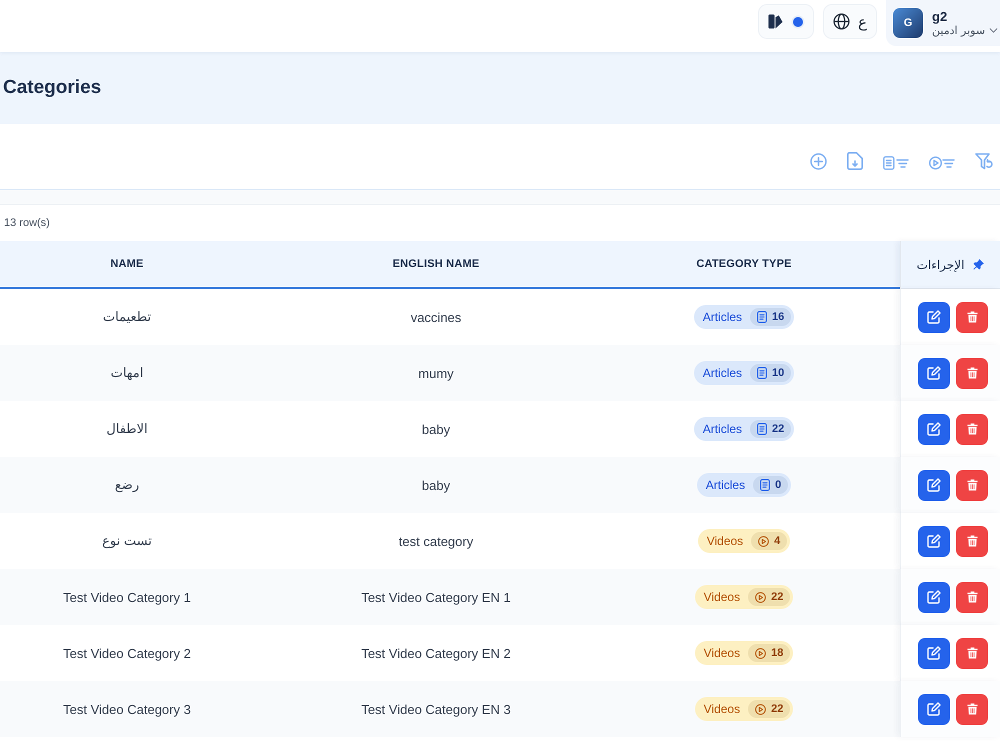 The image size is (1000, 750). What do you see at coordinates (775, 21) in the screenshot?
I see `swatch-book-icon` at bounding box center [775, 21].